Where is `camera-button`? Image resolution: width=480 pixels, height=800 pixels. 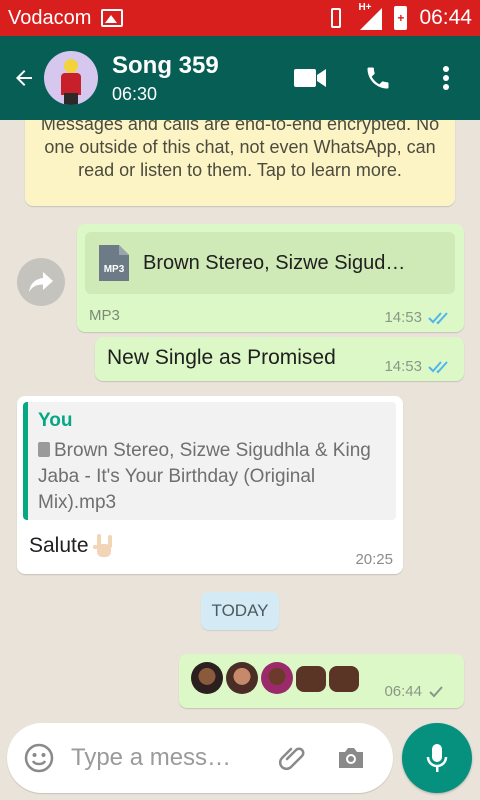 camera-button is located at coordinates (351, 758).